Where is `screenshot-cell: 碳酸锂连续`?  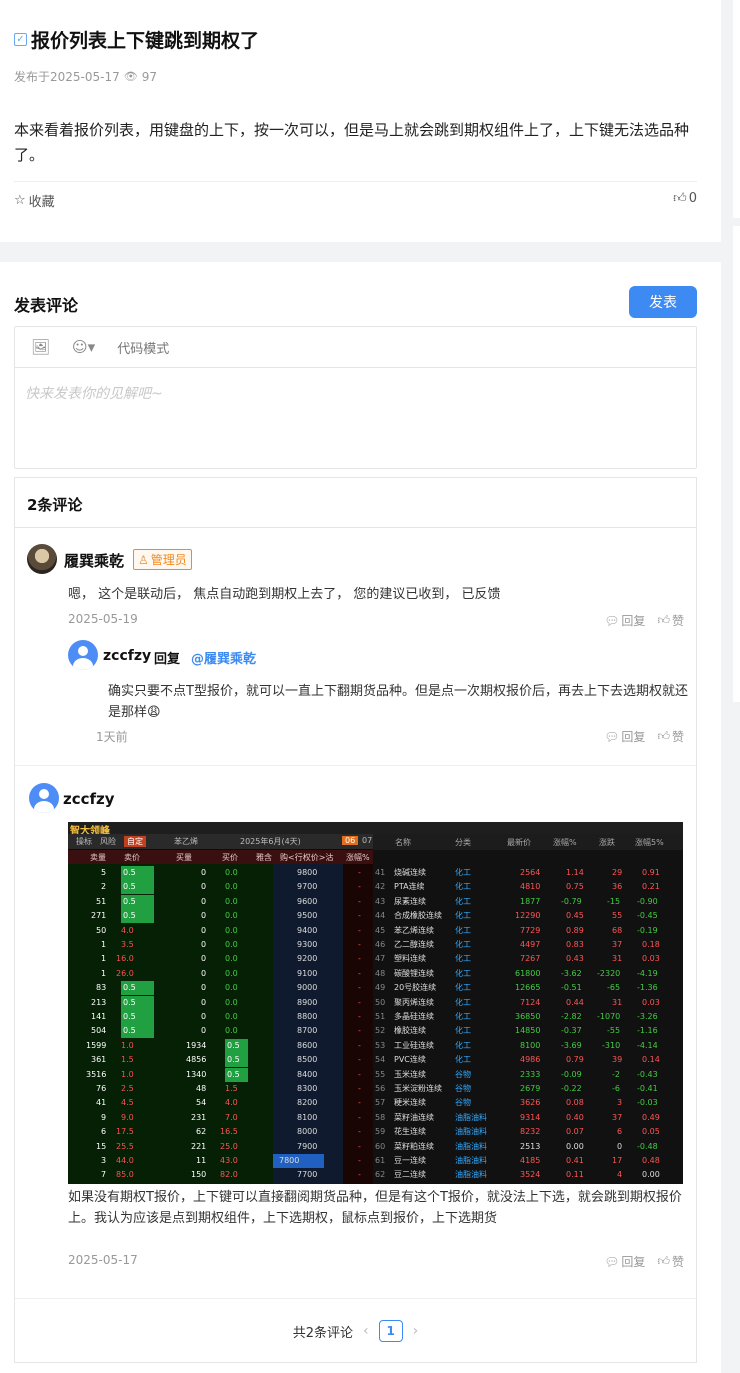
screenshot-cell: 碳酸锂连续 is located at coordinates (414, 973).